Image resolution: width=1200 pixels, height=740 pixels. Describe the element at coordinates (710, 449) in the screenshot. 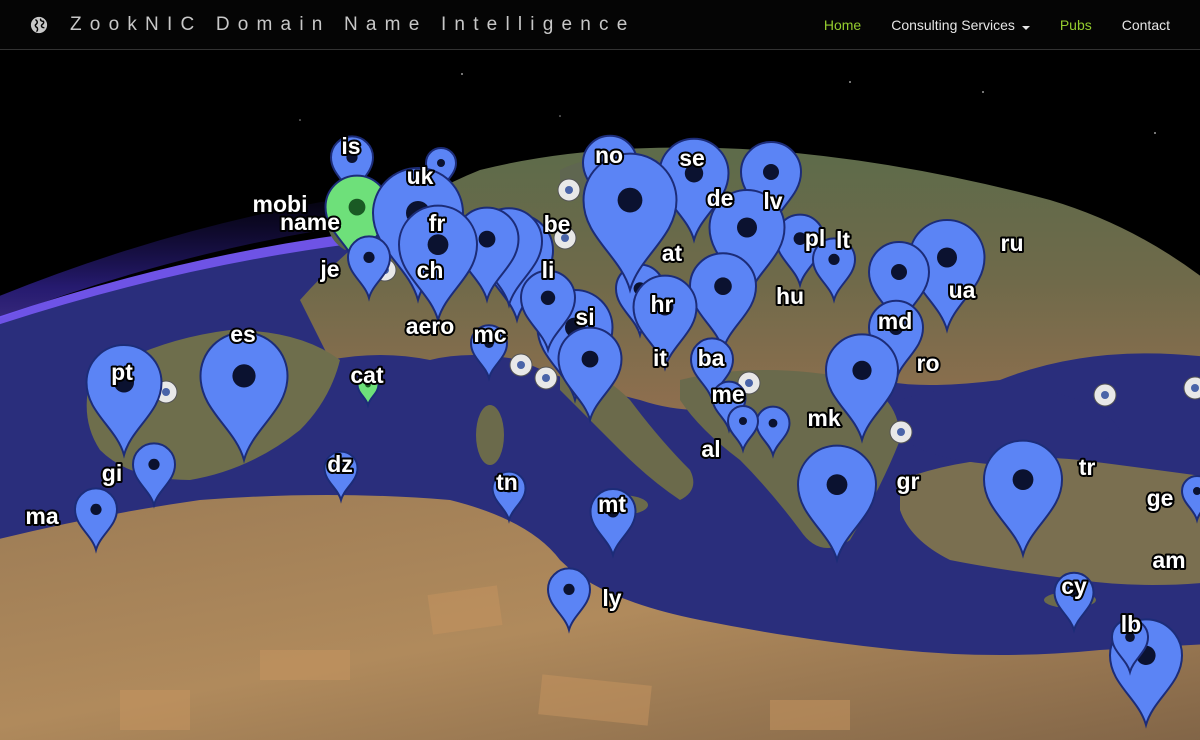

I see `marker-label-al: al` at that location.